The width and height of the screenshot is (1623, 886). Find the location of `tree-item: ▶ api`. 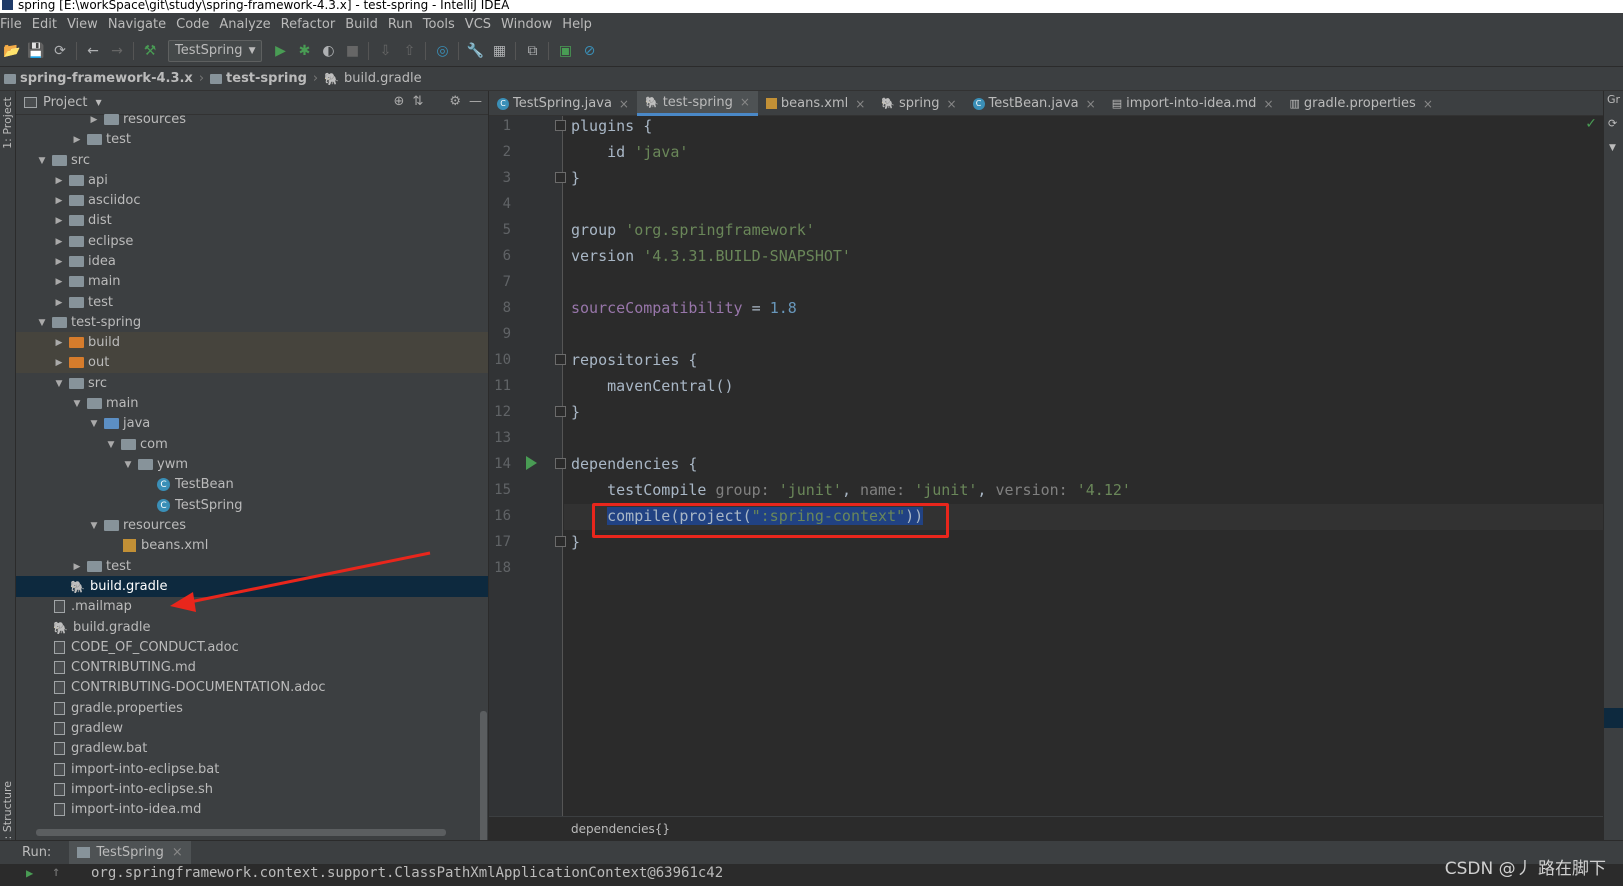

tree-item: ▶ api is located at coordinates (252, 180).